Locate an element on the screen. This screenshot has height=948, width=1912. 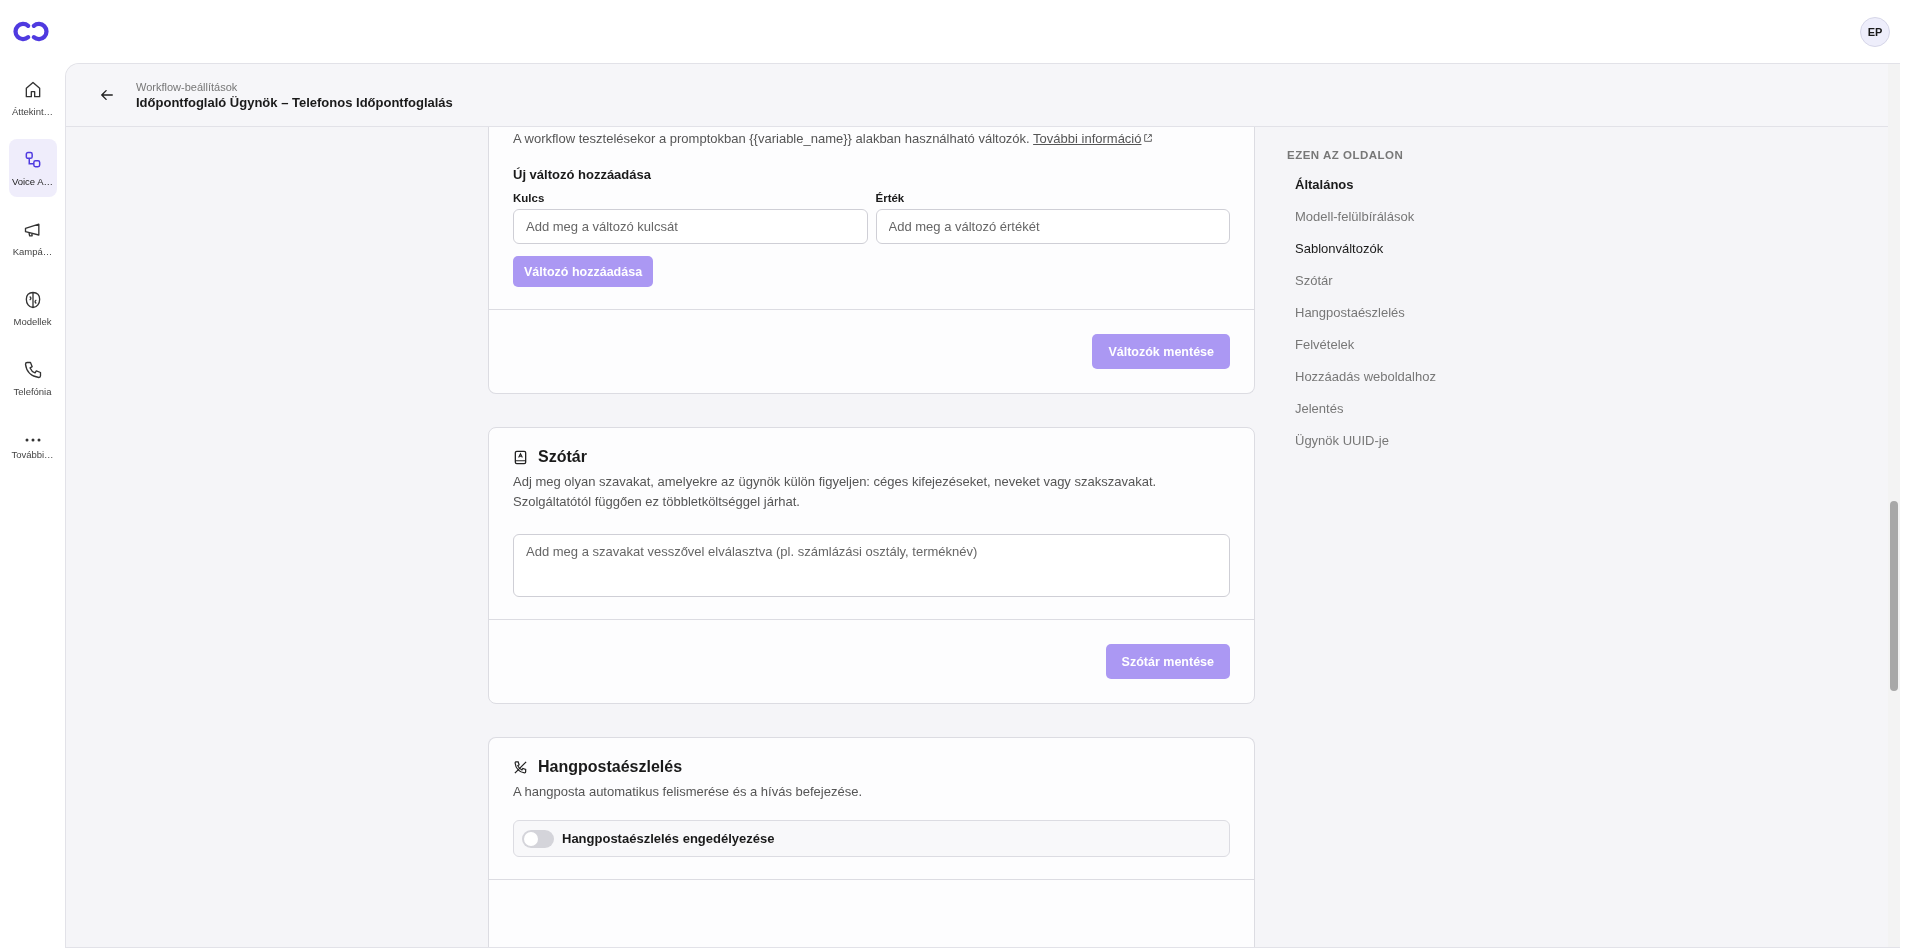
more-info-link: További információ is located at coordinates (1093, 138).